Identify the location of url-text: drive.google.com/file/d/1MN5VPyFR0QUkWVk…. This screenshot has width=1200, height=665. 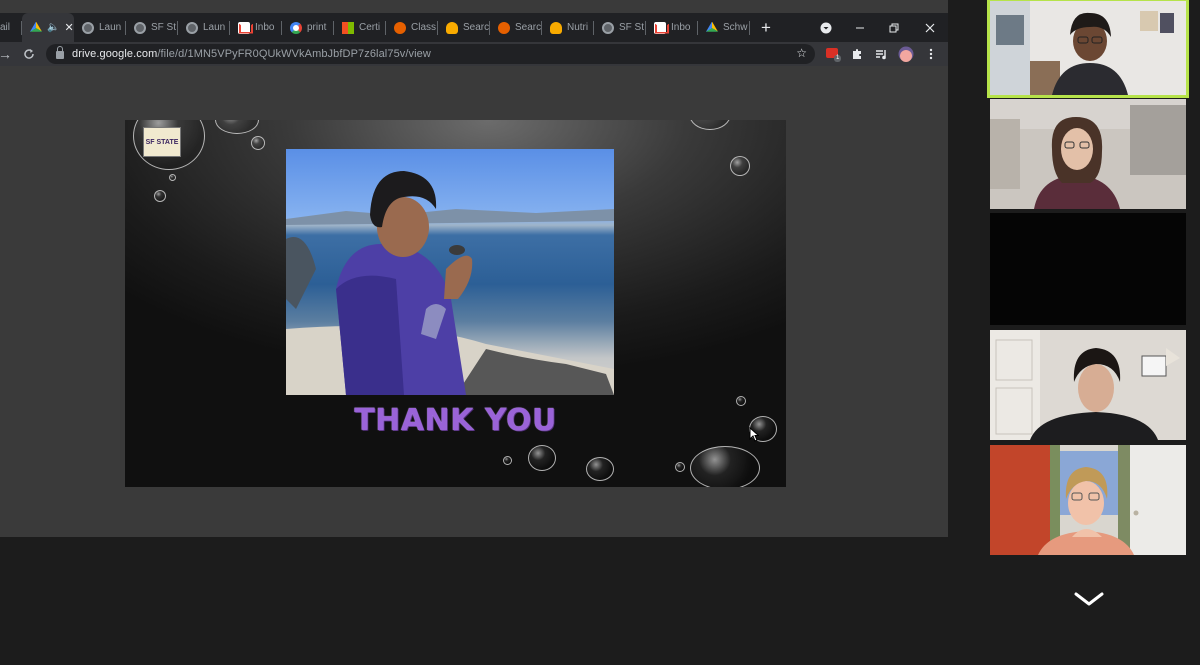
(251, 54).